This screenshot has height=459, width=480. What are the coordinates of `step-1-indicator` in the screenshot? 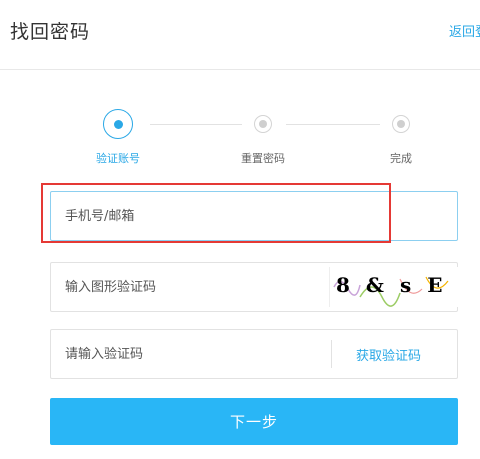 It's located at (118, 124).